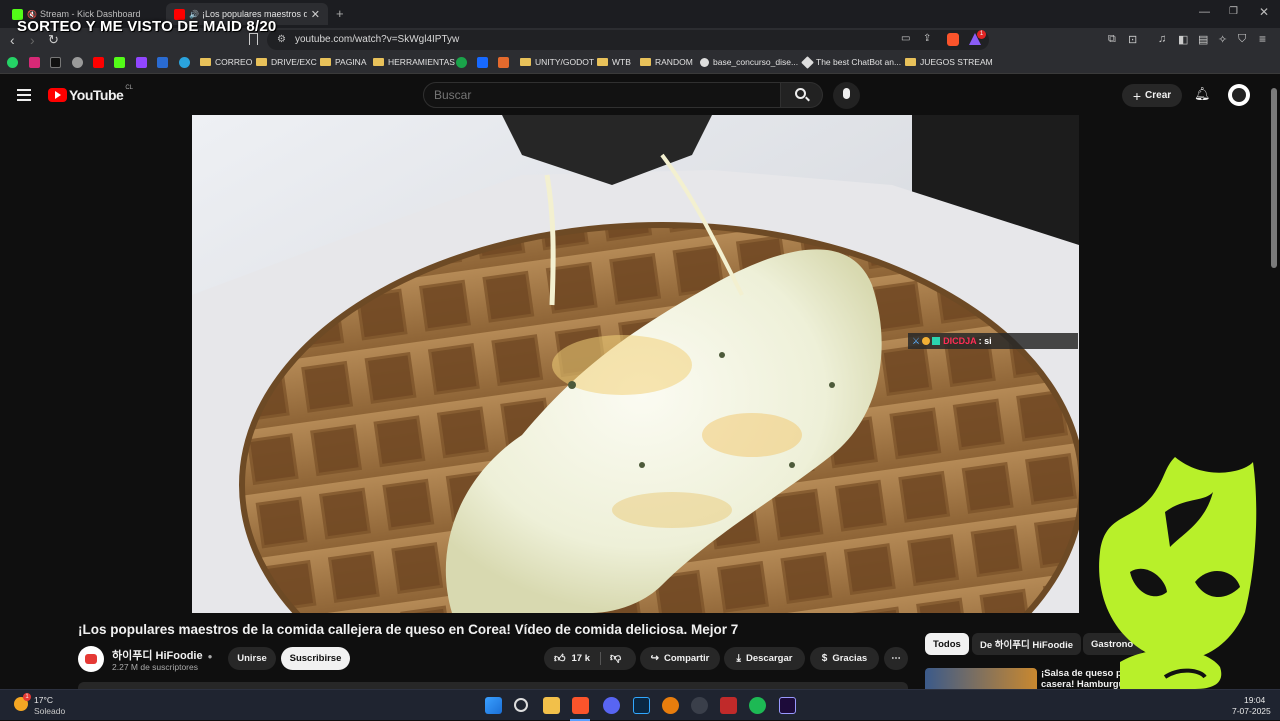 This screenshot has height=721, width=1280. Describe the element at coordinates (414, 62) in the screenshot. I see `bookmark-herramientas: HERRAMIENTAS` at that location.